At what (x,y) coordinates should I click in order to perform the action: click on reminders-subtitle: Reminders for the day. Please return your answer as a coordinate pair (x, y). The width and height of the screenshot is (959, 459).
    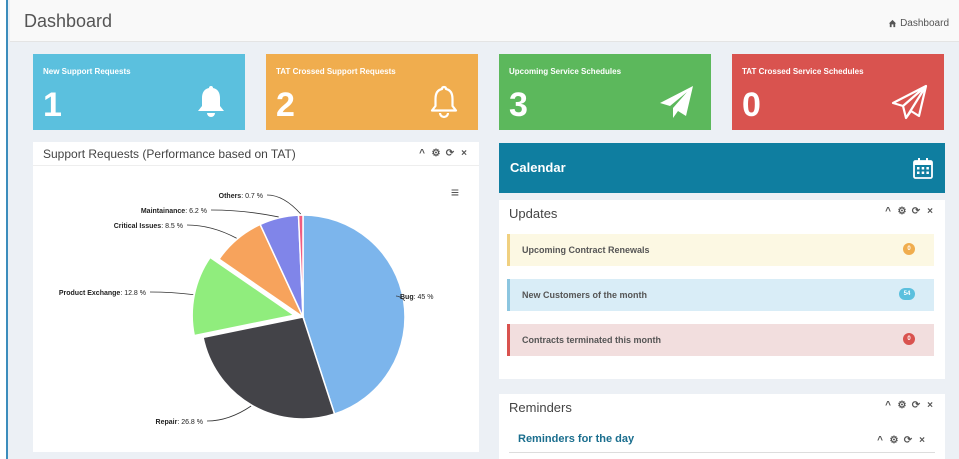
    Looking at the image, I should click on (576, 439).